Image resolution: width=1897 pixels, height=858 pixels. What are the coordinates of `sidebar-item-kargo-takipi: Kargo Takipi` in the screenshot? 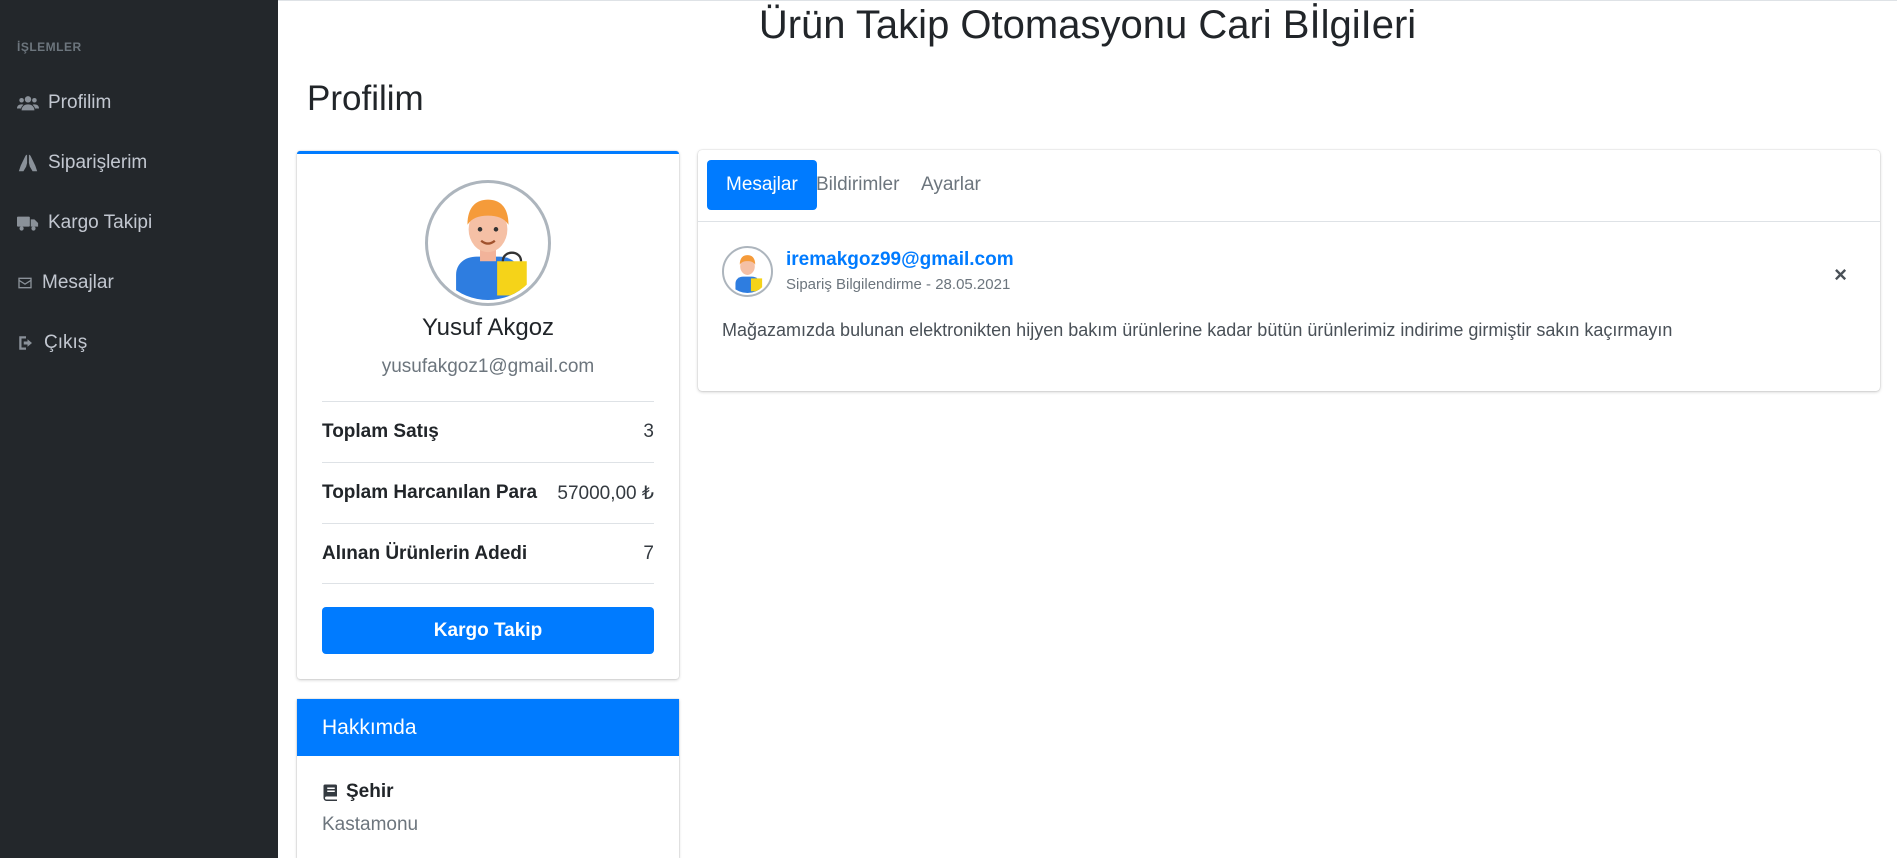 It's located at (84, 223).